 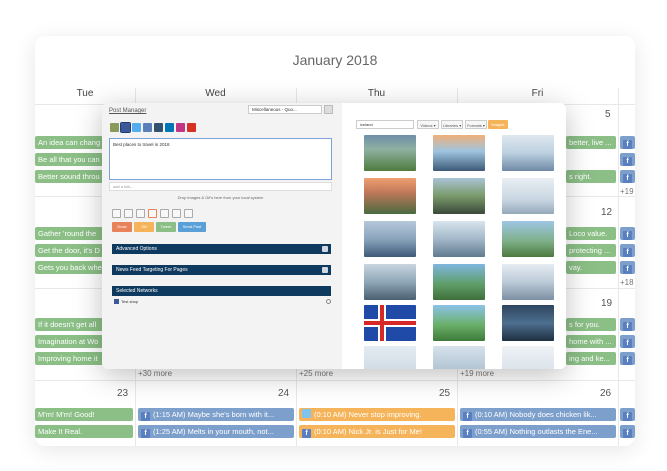 What do you see at coordinates (627, 282) in the screenshot?
I see `more-link: +18` at bounding box center [627, 282].